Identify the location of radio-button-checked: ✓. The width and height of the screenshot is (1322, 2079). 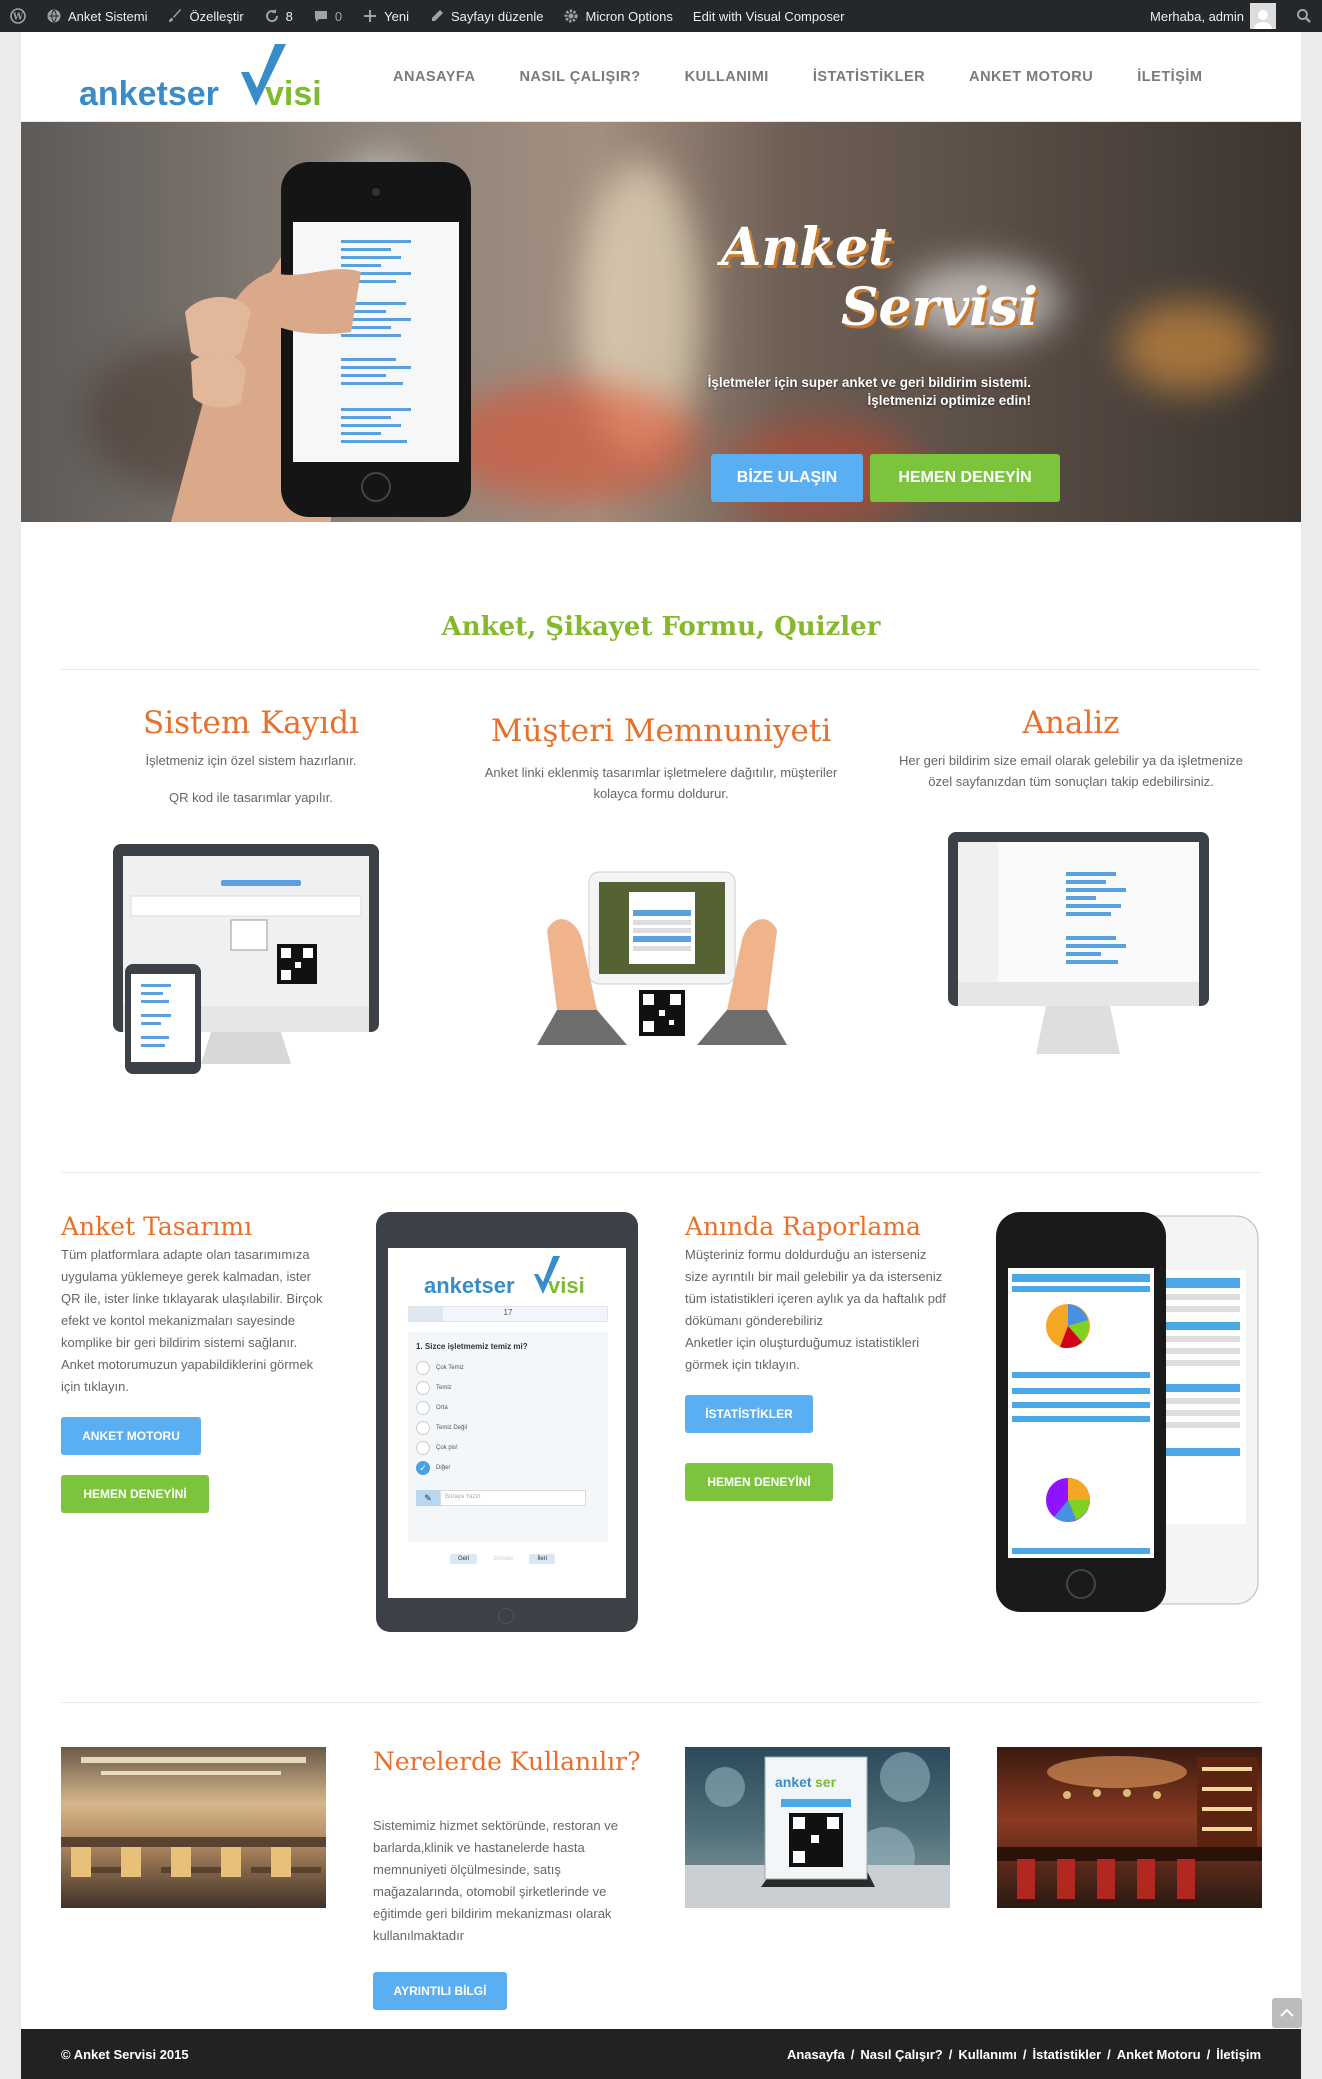
(423, 1468).